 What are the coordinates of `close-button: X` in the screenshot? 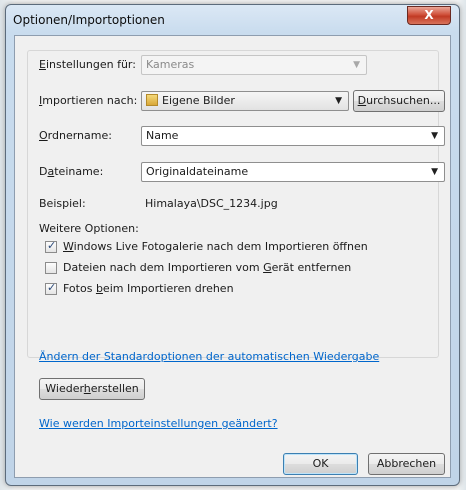 It's located at (429, 15).